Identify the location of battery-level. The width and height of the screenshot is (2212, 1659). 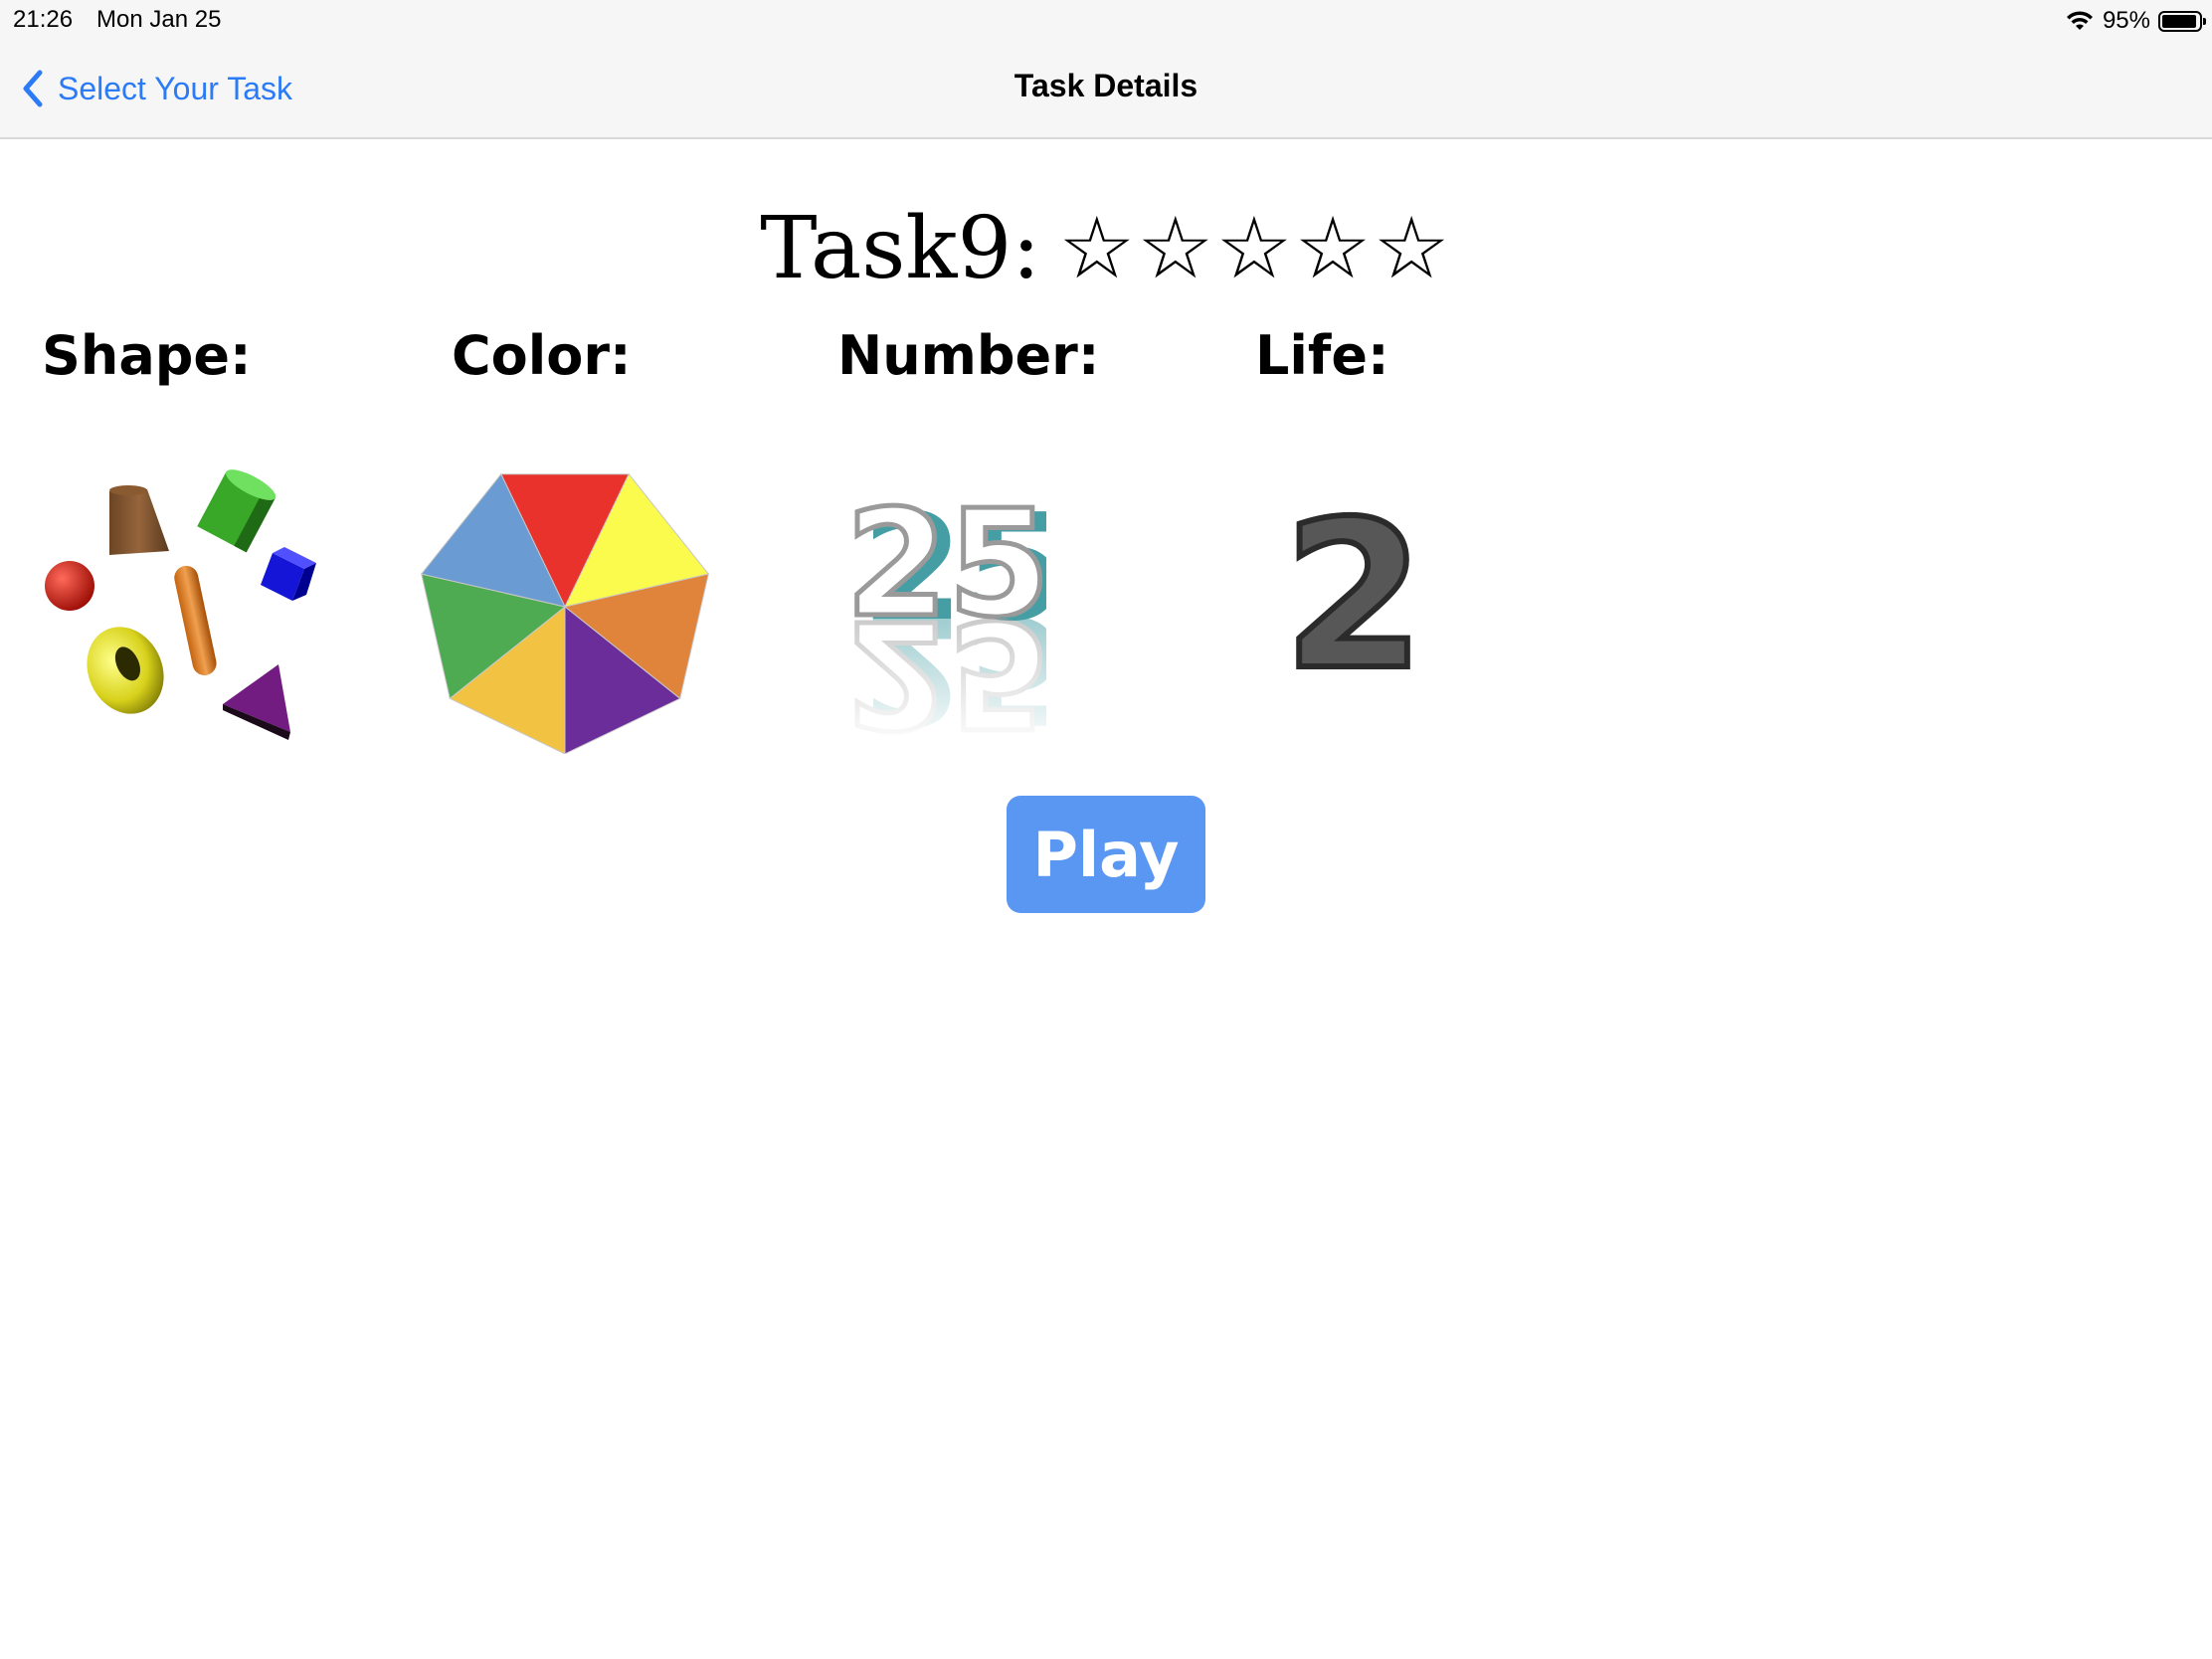
(2179, 21).